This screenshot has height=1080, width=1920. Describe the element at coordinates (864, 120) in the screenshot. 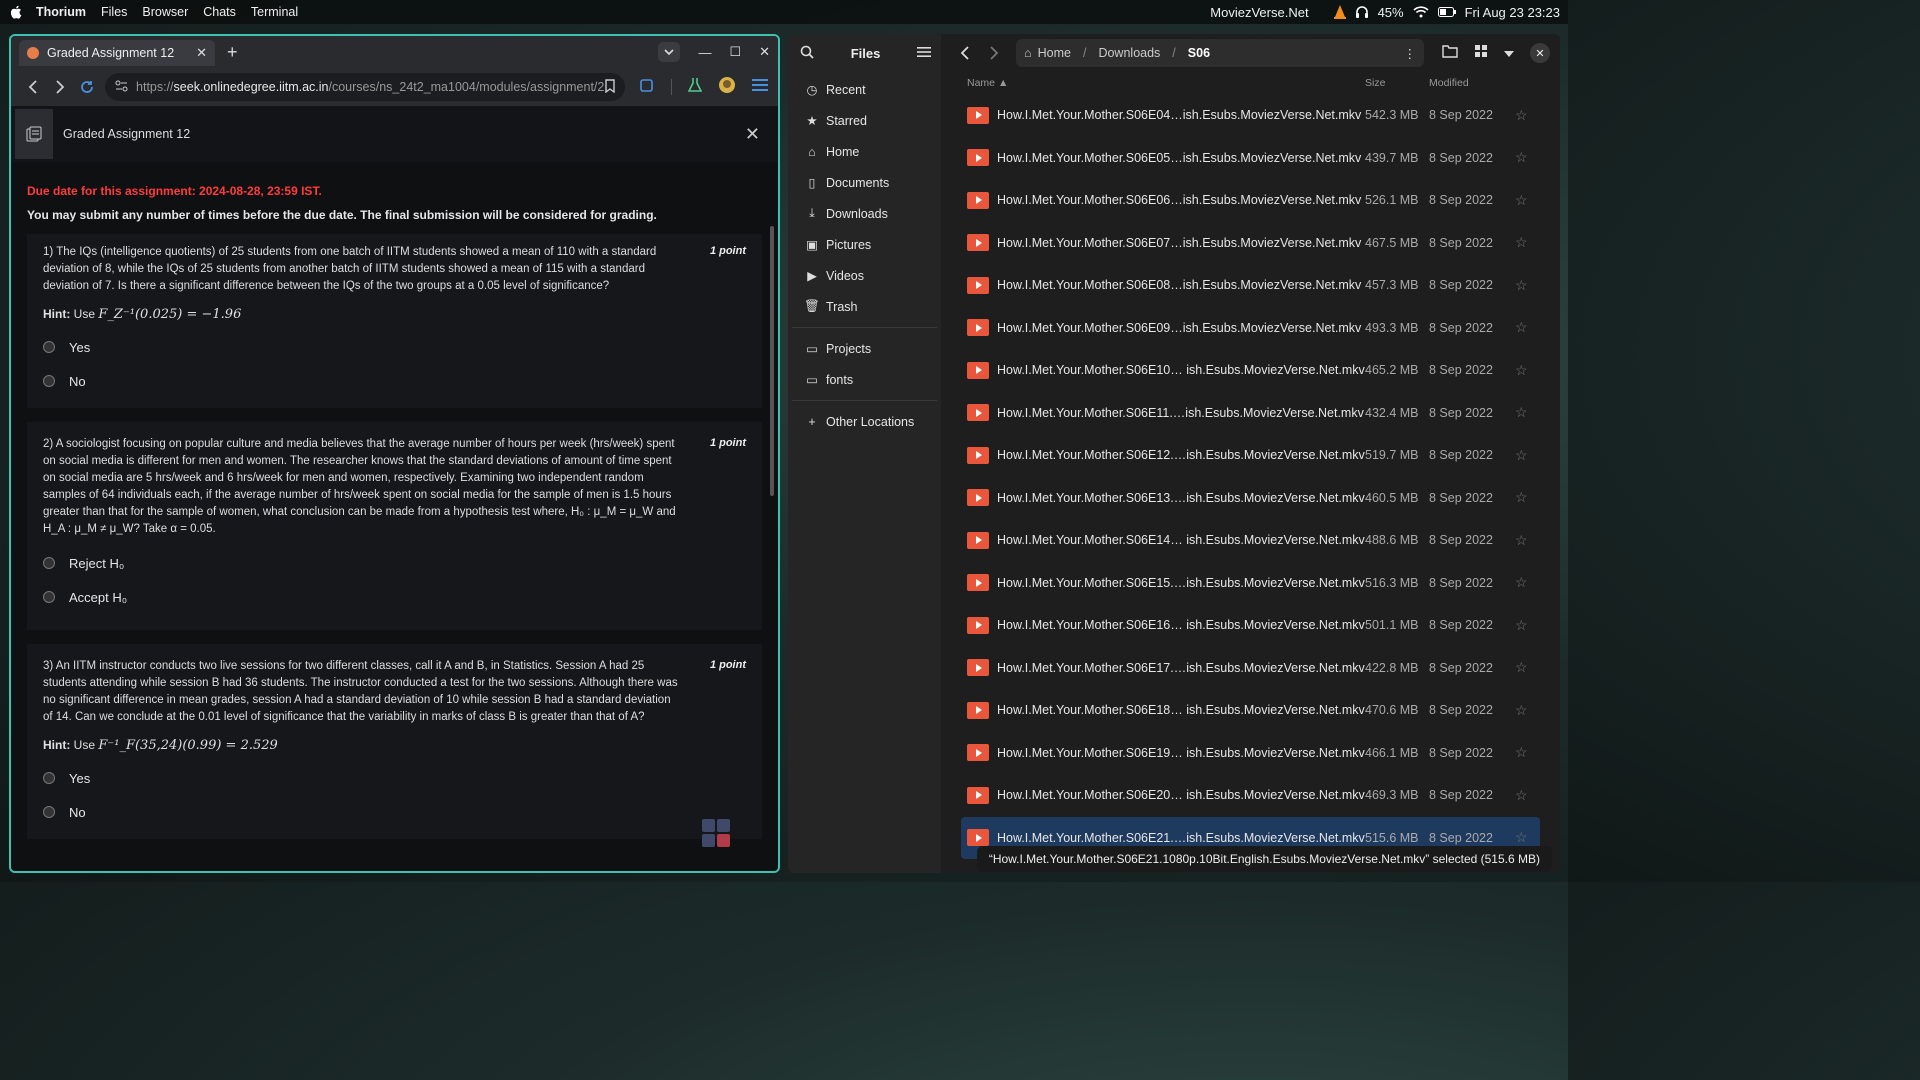

I see `sidebar-item-starred: ★ Starred` at that location.